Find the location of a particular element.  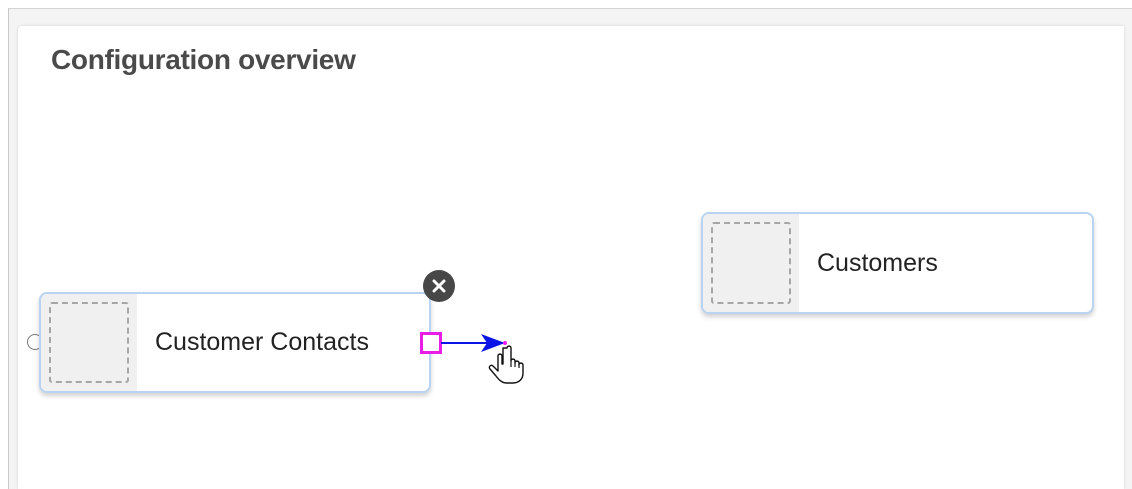

entity-label: Customer Contacts is located at coordinates (262, 342).